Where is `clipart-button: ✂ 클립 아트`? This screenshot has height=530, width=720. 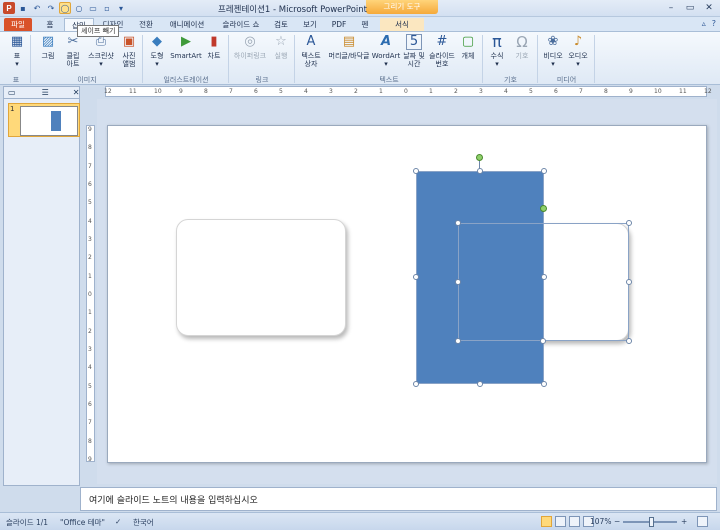 clipart-button: ✂ 클립 아트 is located at coordinates (73, 51).